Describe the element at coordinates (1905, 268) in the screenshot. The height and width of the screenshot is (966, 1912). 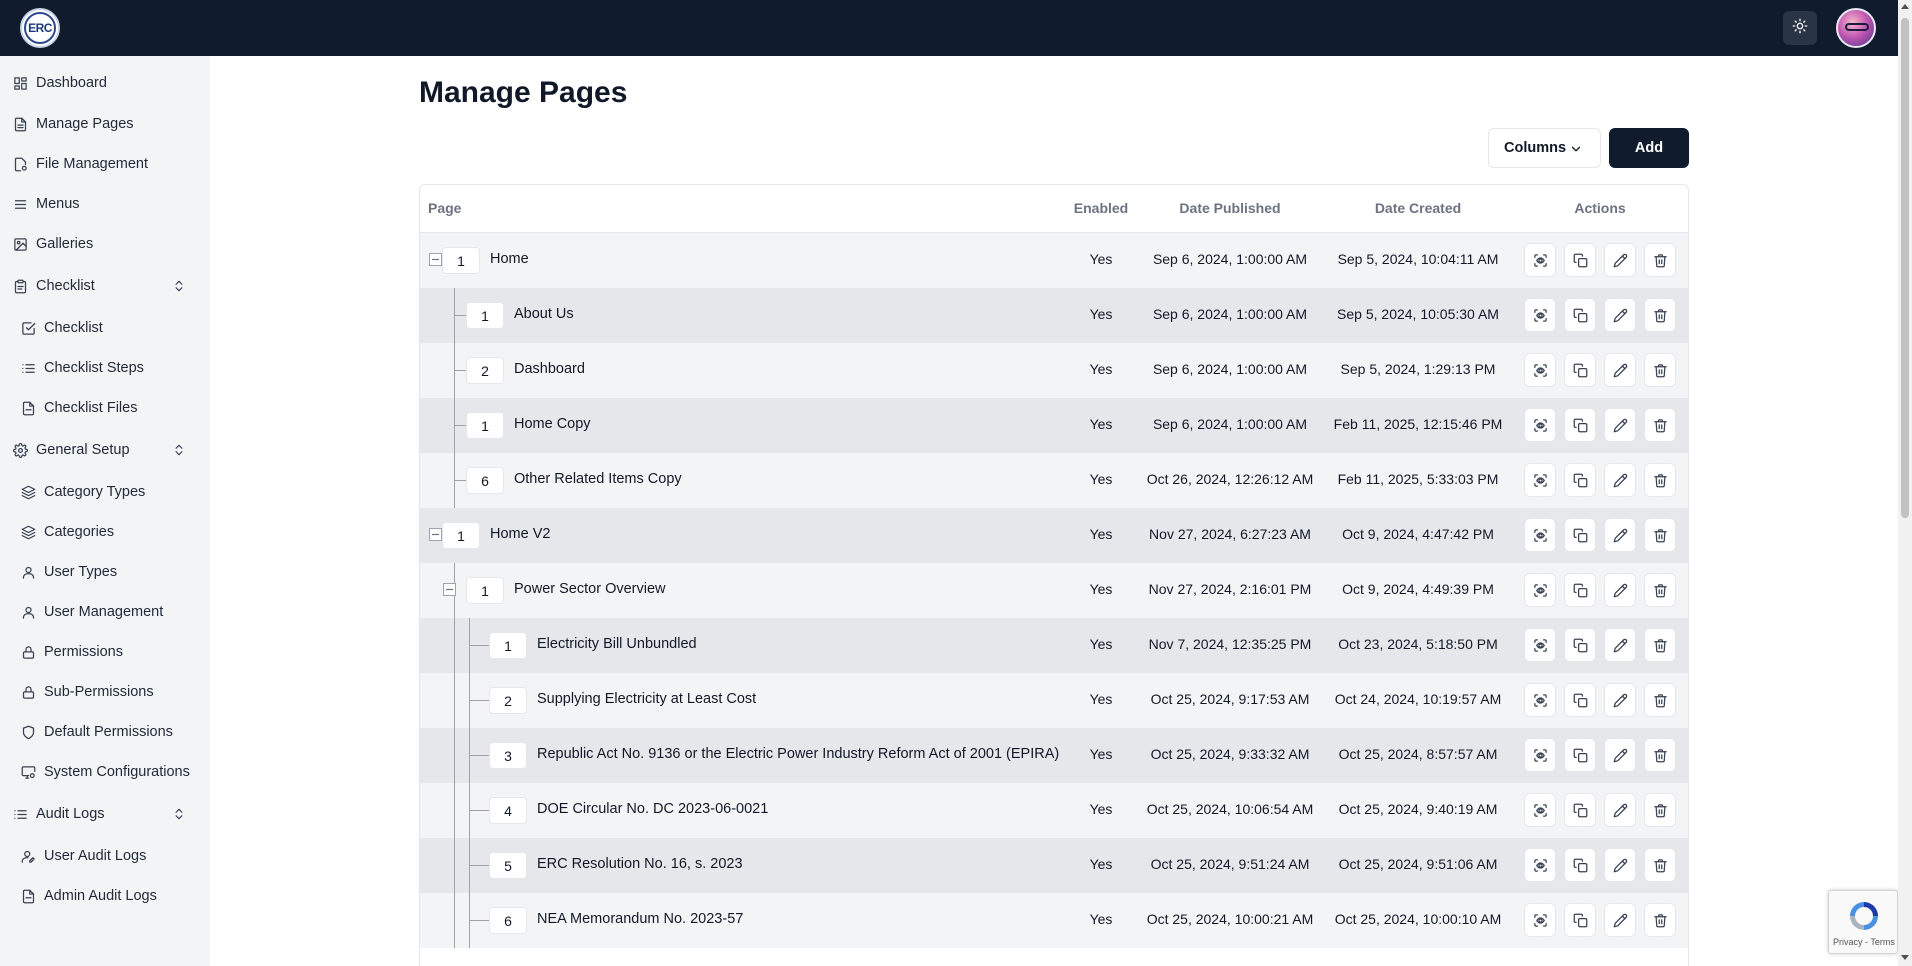
I see `scroll-thumb` at that location.